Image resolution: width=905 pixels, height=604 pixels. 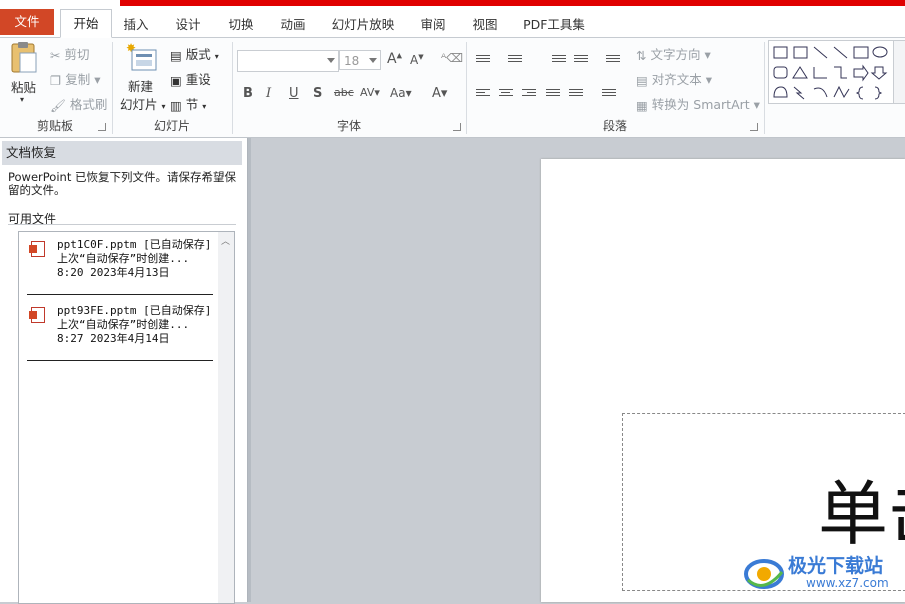 I want to click on ribbon-tab-row: 文件 开始 插入 设计 切换 动画 幻灯片放映 审阅 视图 PDF工具集, so click(x=452, y=22).